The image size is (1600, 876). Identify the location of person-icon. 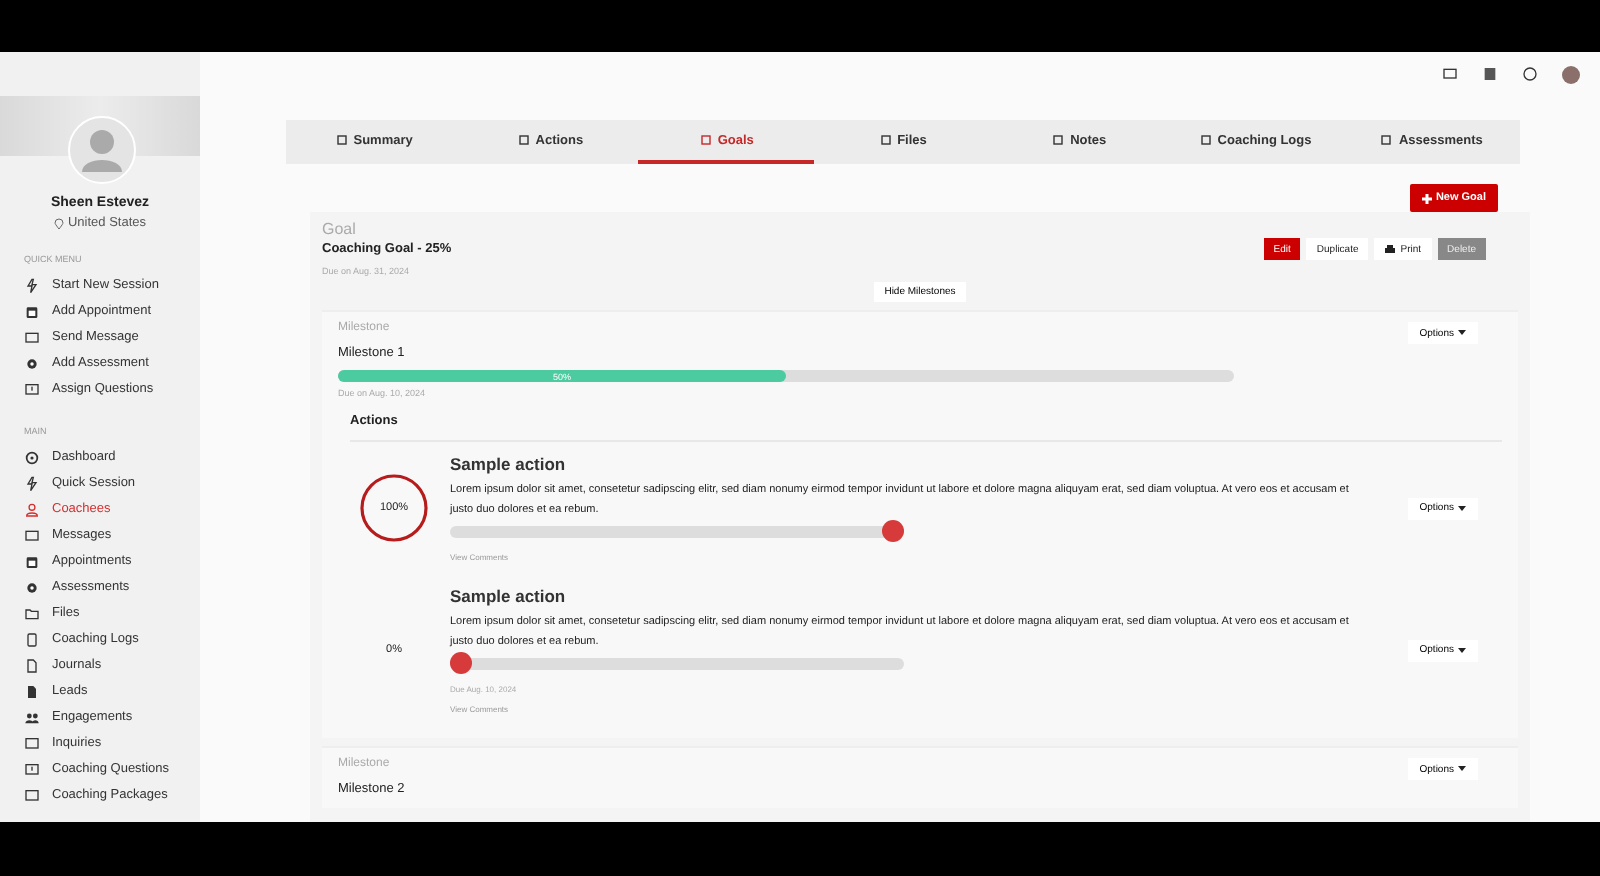
(32, 509).